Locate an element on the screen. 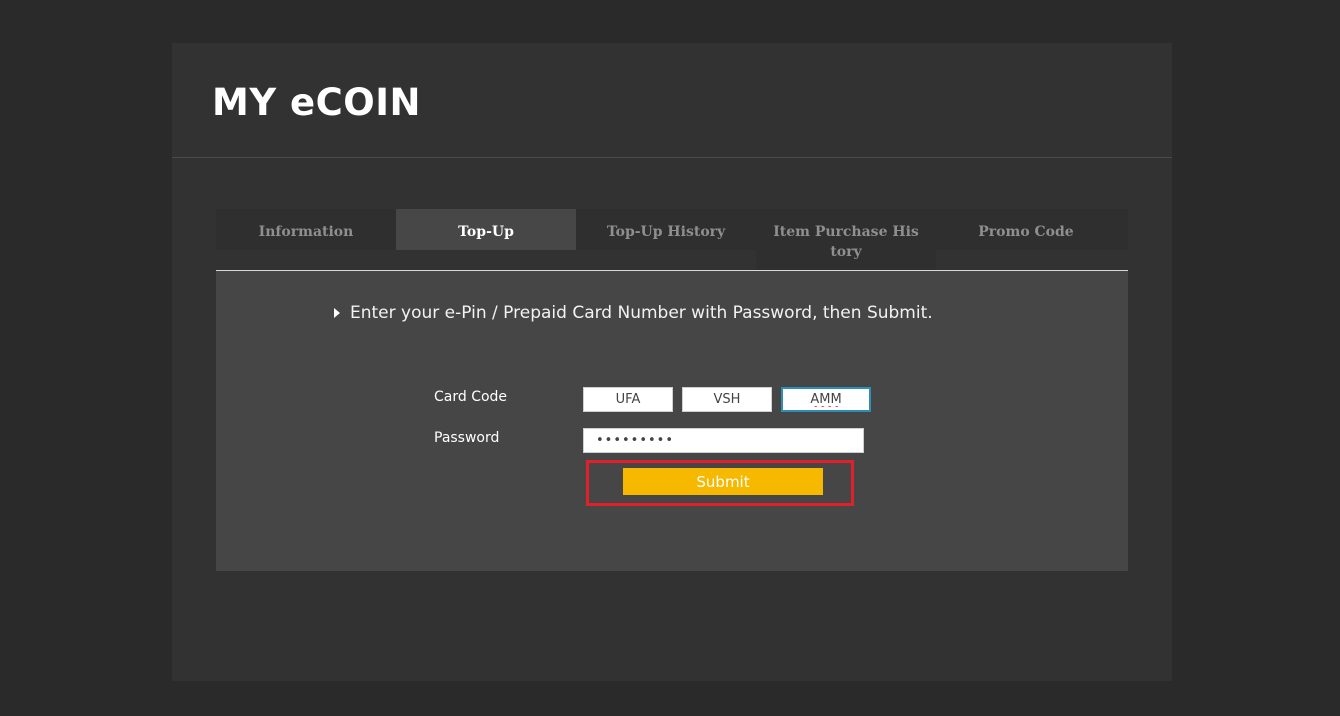 The width and height of the screenshot is (1340, 716). password-label: Password is located at coordinates (467, 438).